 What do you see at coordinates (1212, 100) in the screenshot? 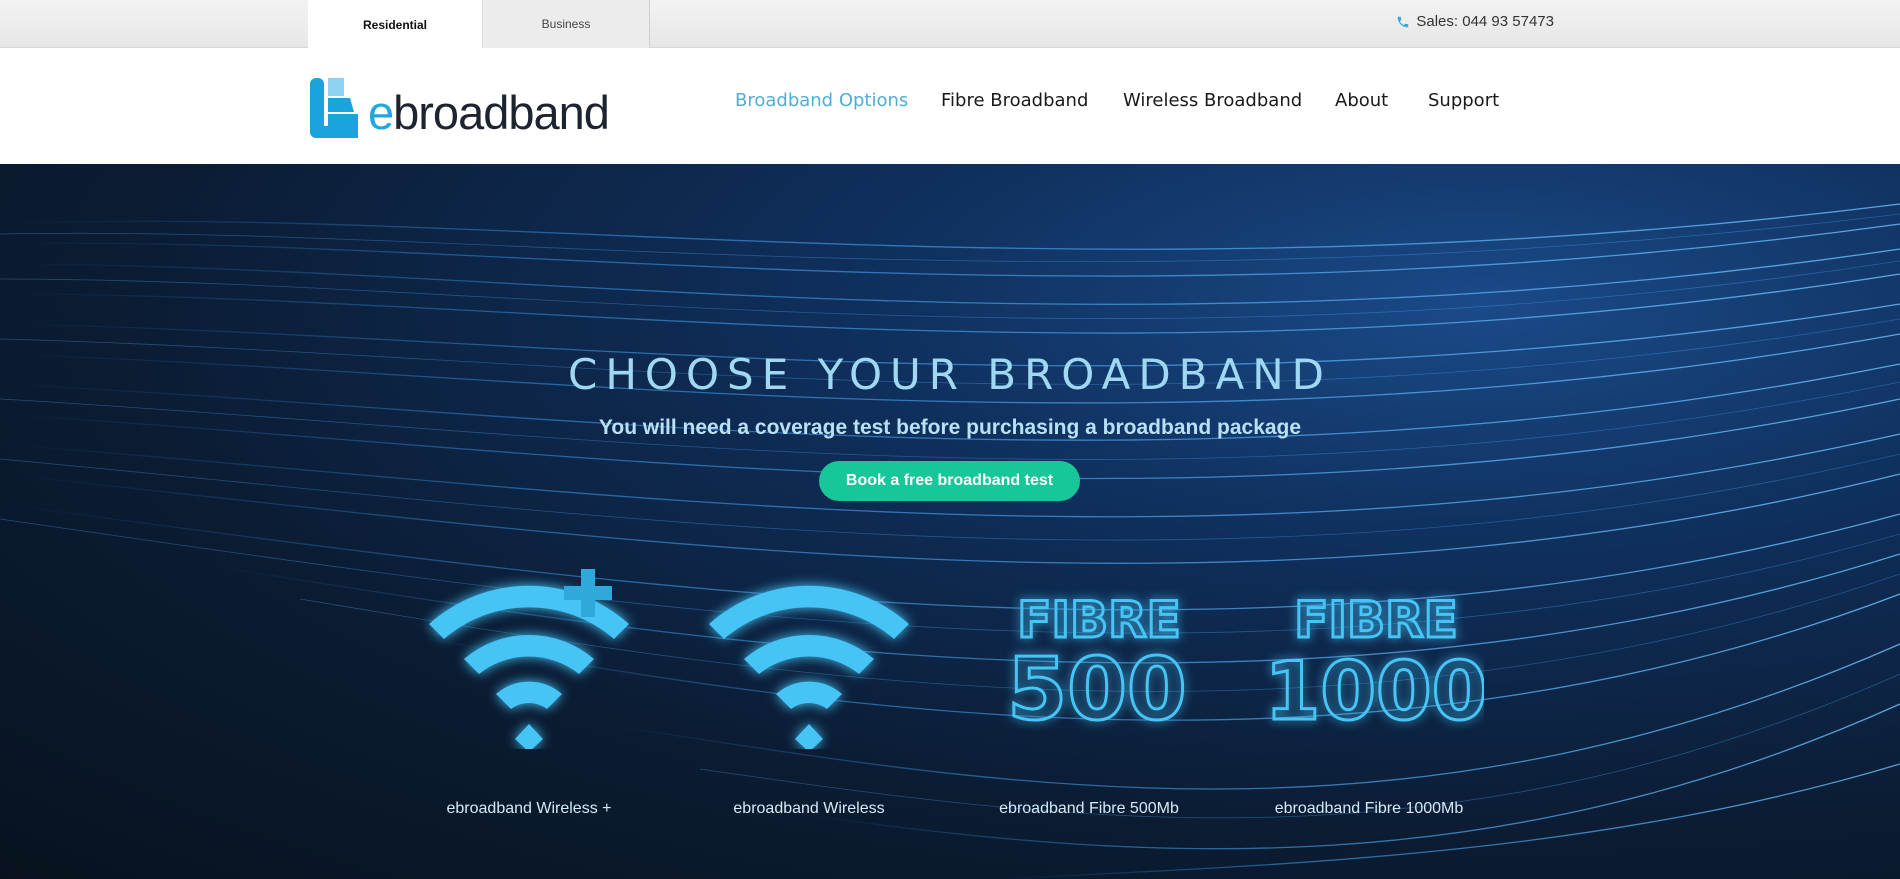
I see `nav-wireless-broadband: Wireless Broadband` at bounding box center [1212, 100].